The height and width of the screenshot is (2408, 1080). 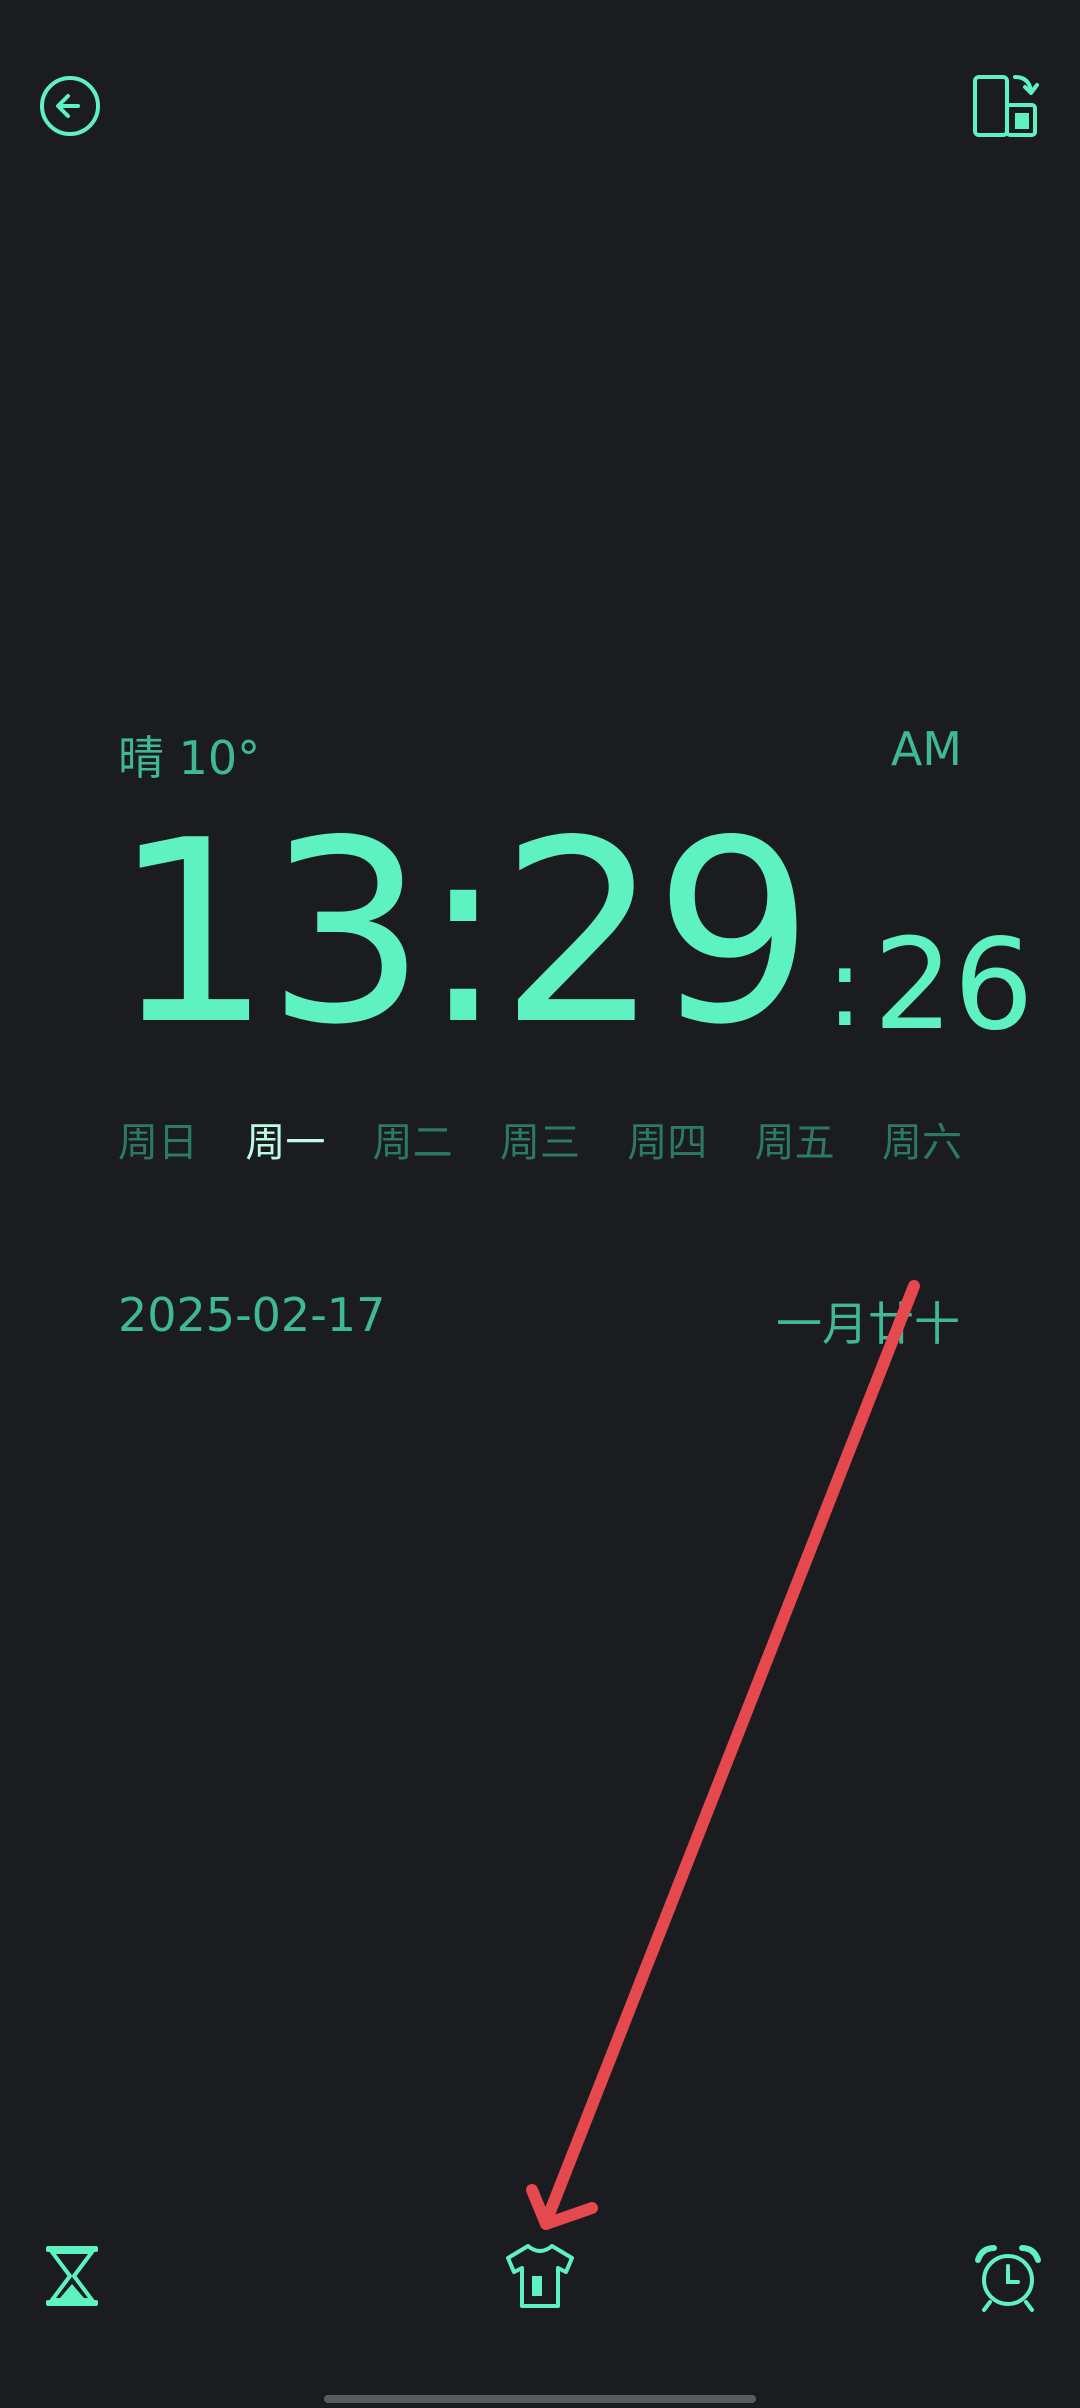 What do you see at coordinates (158, 1143) in the screenshot?
I see `weekday-sun: 周日` at bounding box center [158, 1143].